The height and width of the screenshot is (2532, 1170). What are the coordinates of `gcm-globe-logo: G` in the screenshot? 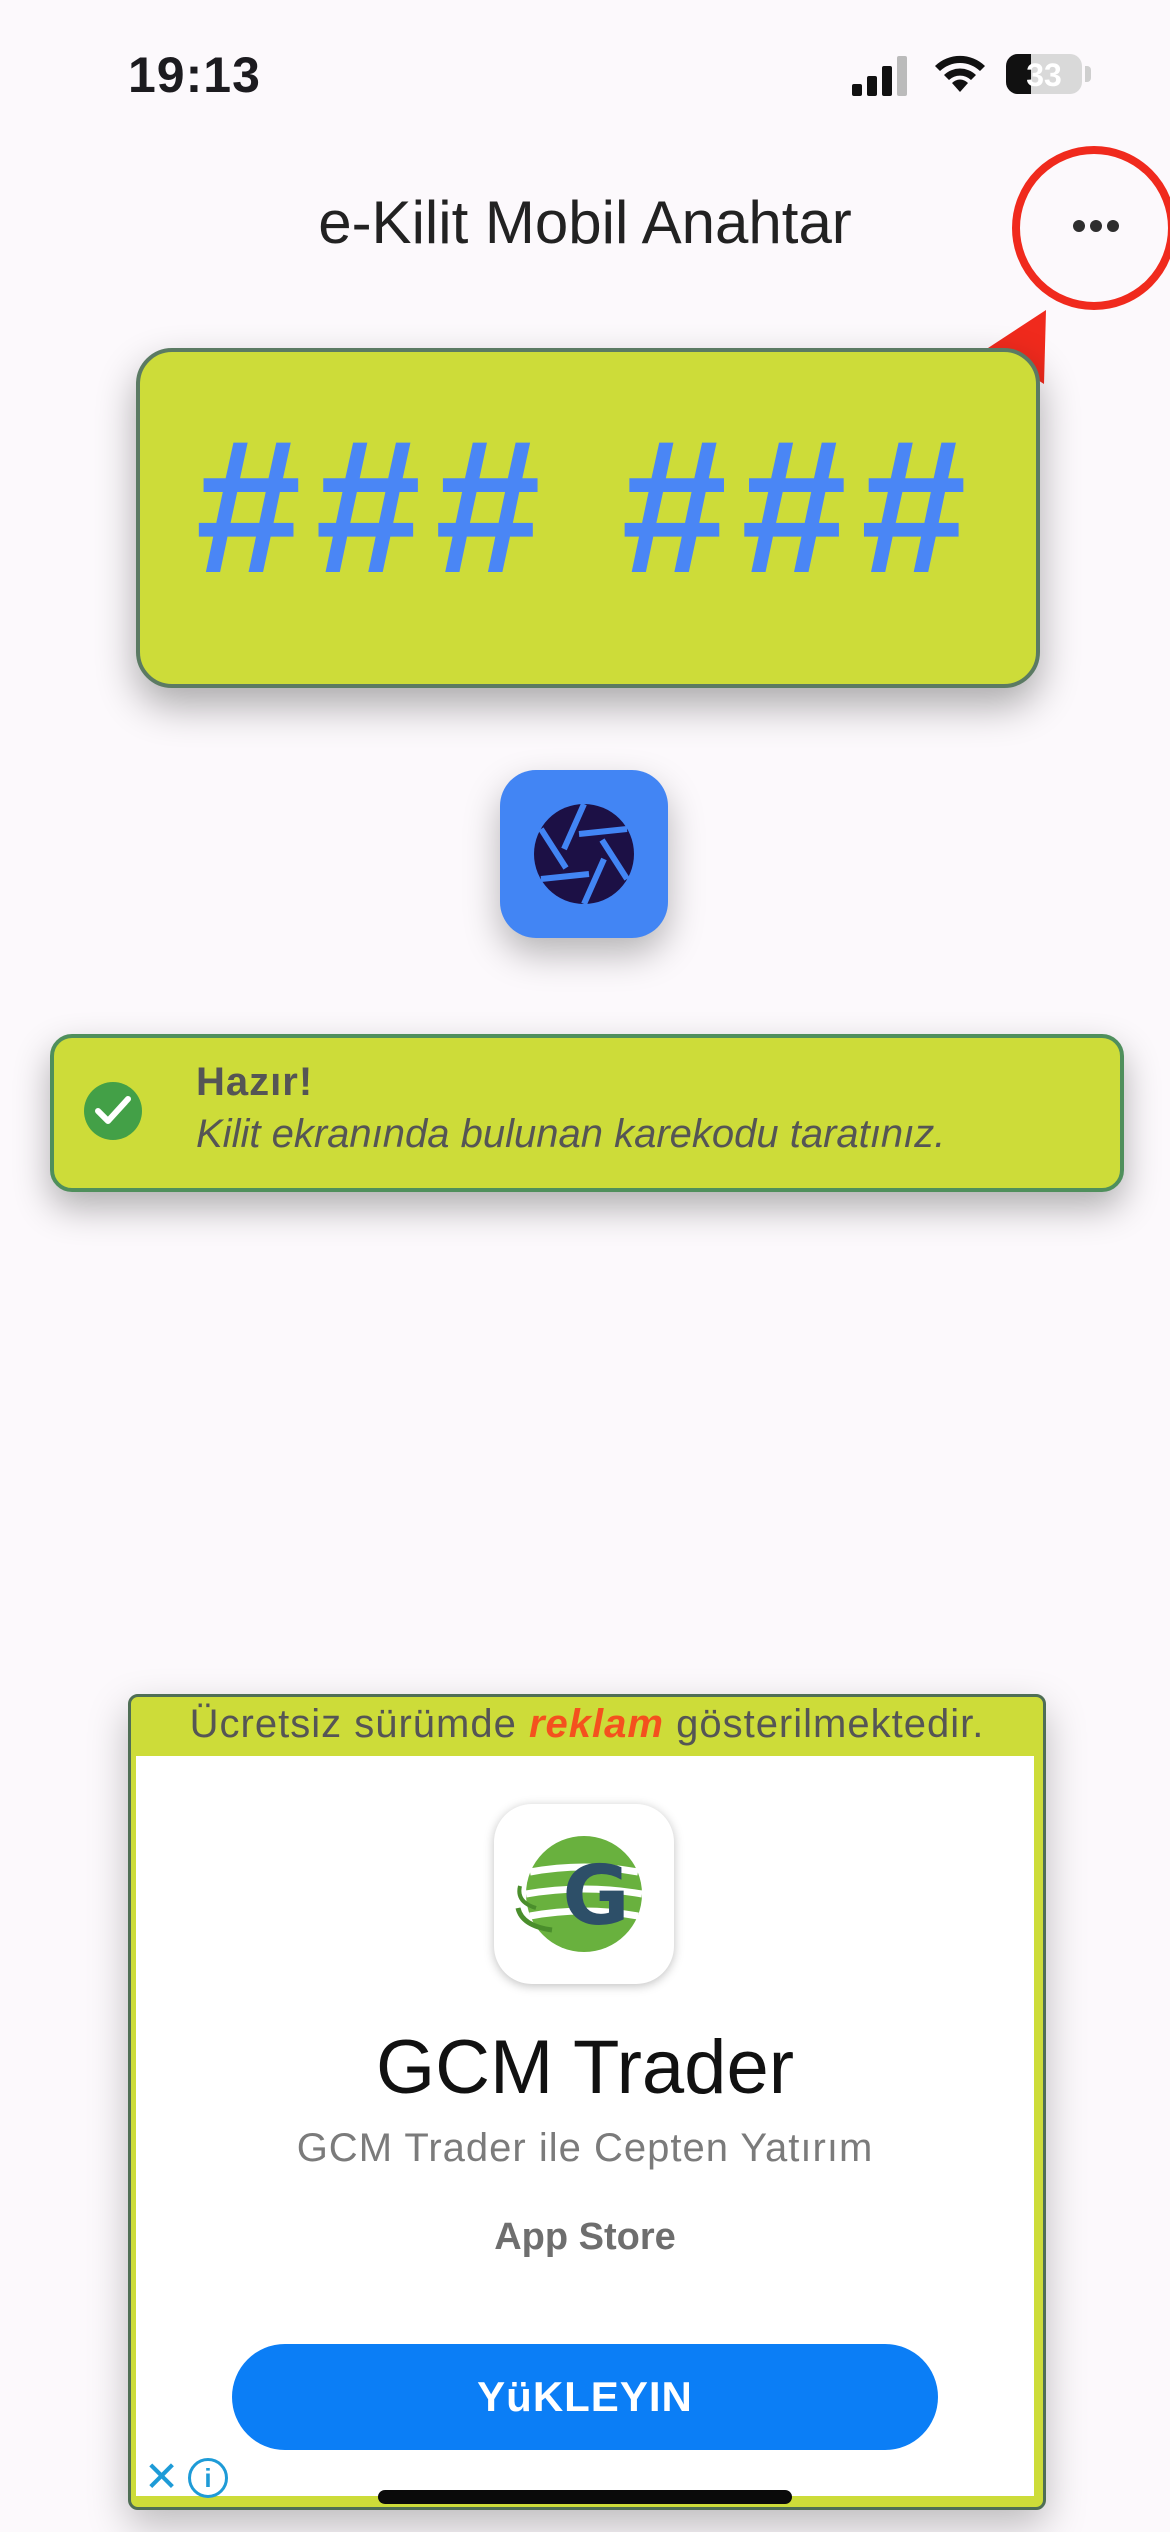 It's located at (579, 1894).